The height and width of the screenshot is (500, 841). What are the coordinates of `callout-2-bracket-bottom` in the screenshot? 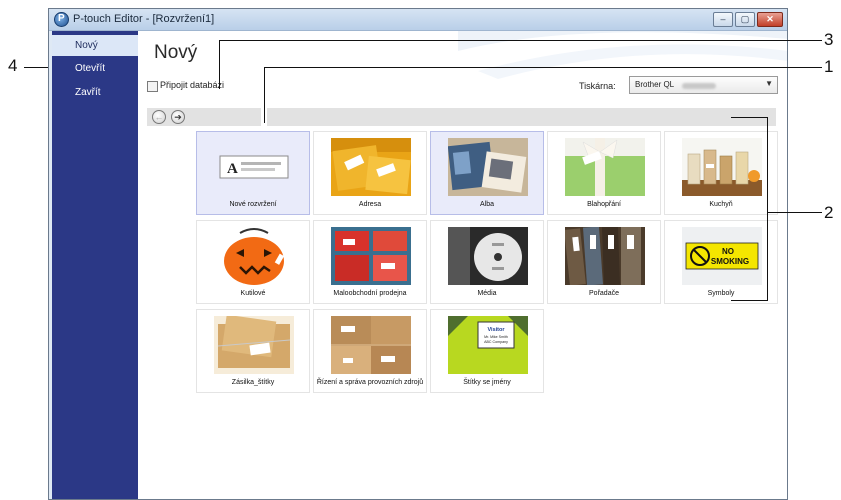 It's located at (749, 300).